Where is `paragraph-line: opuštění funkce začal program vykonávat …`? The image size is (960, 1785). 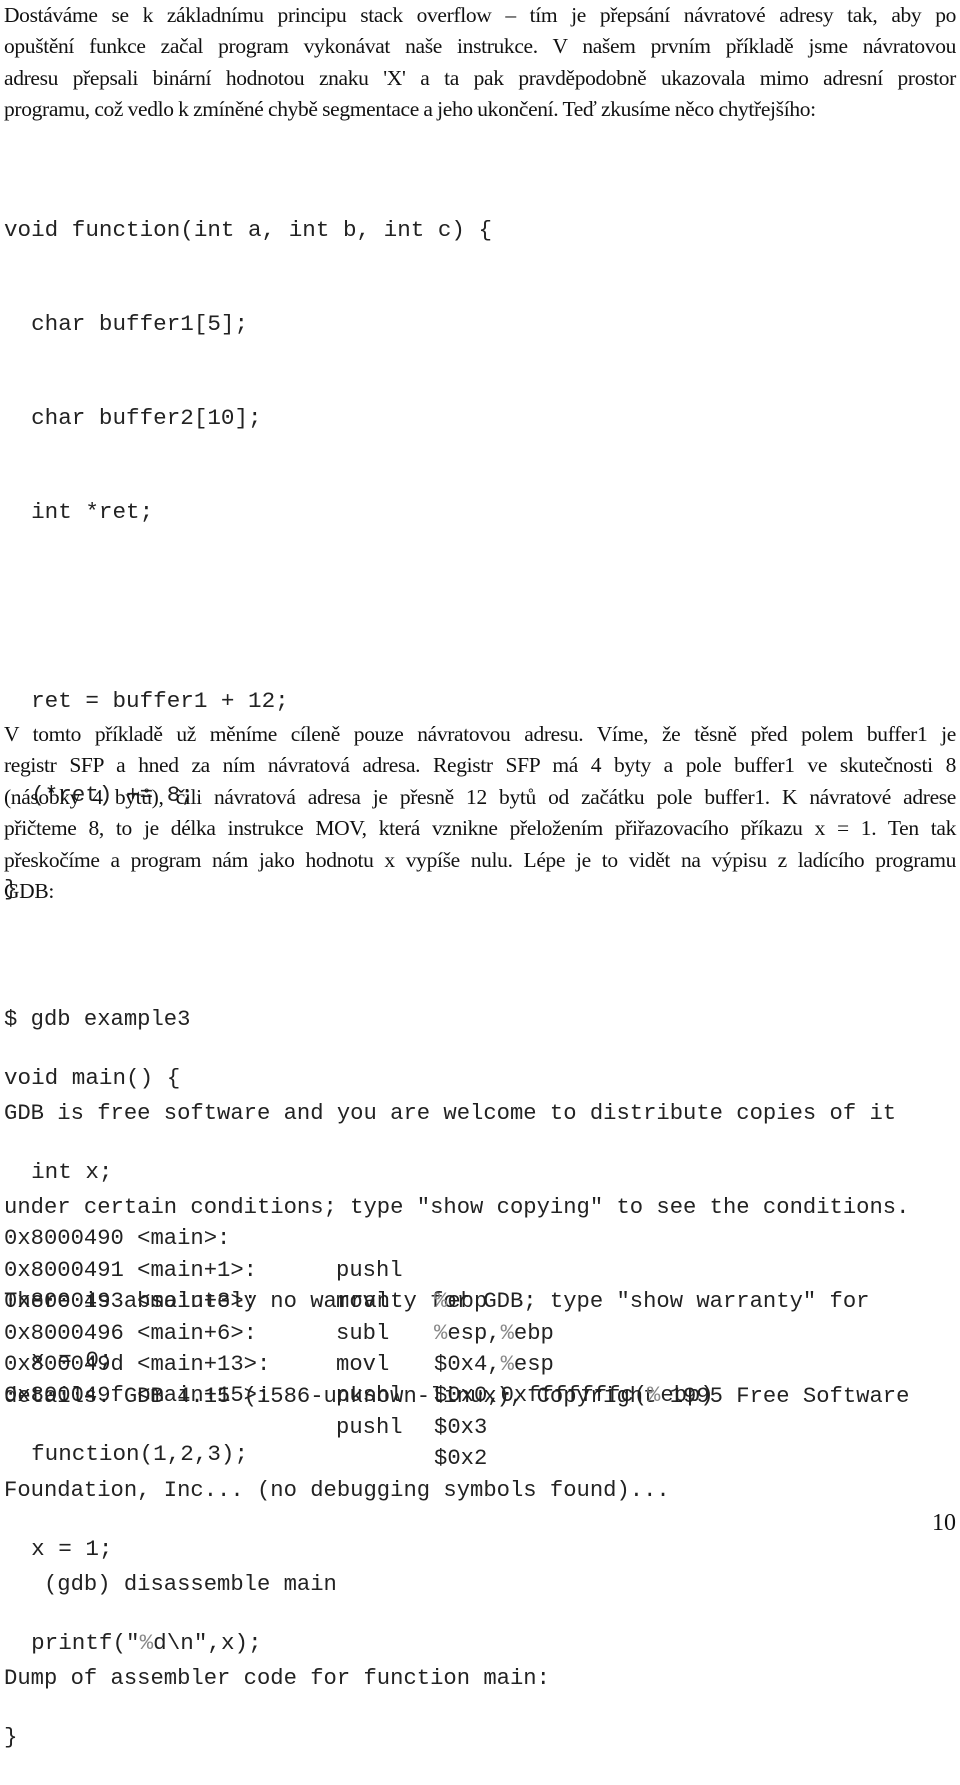
paragraph-line: opuštění funkce začal program vykonávat … is located at coordinates (480, 46).